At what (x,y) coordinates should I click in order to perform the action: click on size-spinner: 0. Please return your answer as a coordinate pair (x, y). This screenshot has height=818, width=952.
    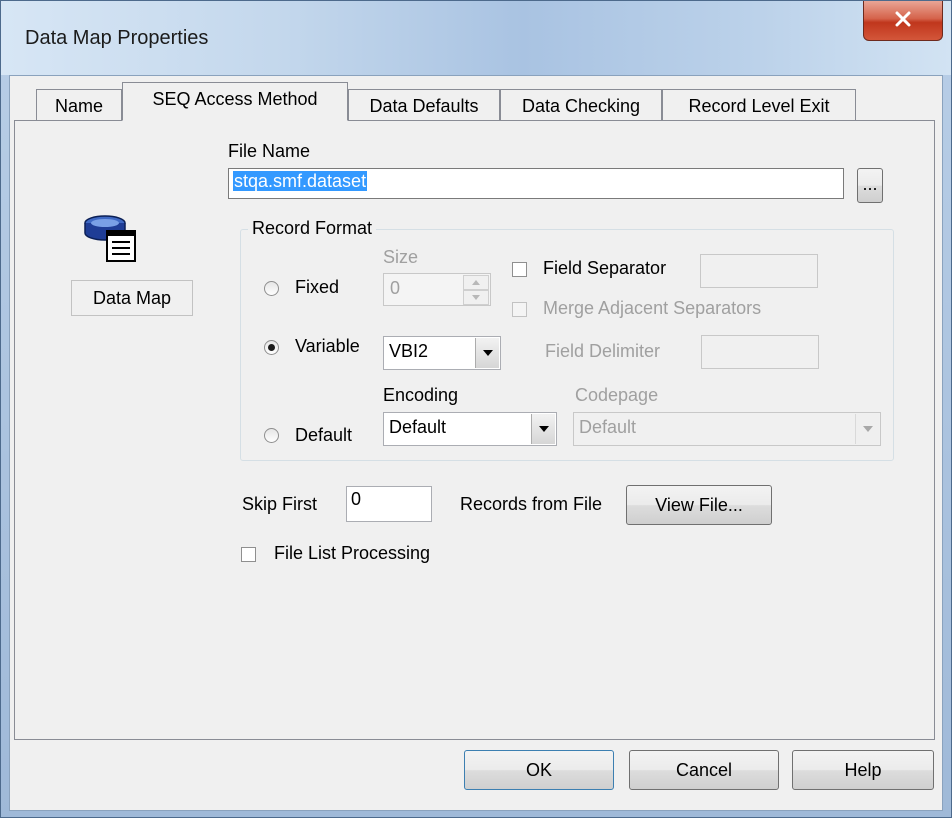
    Looking at the image, I should click on (437, 289).